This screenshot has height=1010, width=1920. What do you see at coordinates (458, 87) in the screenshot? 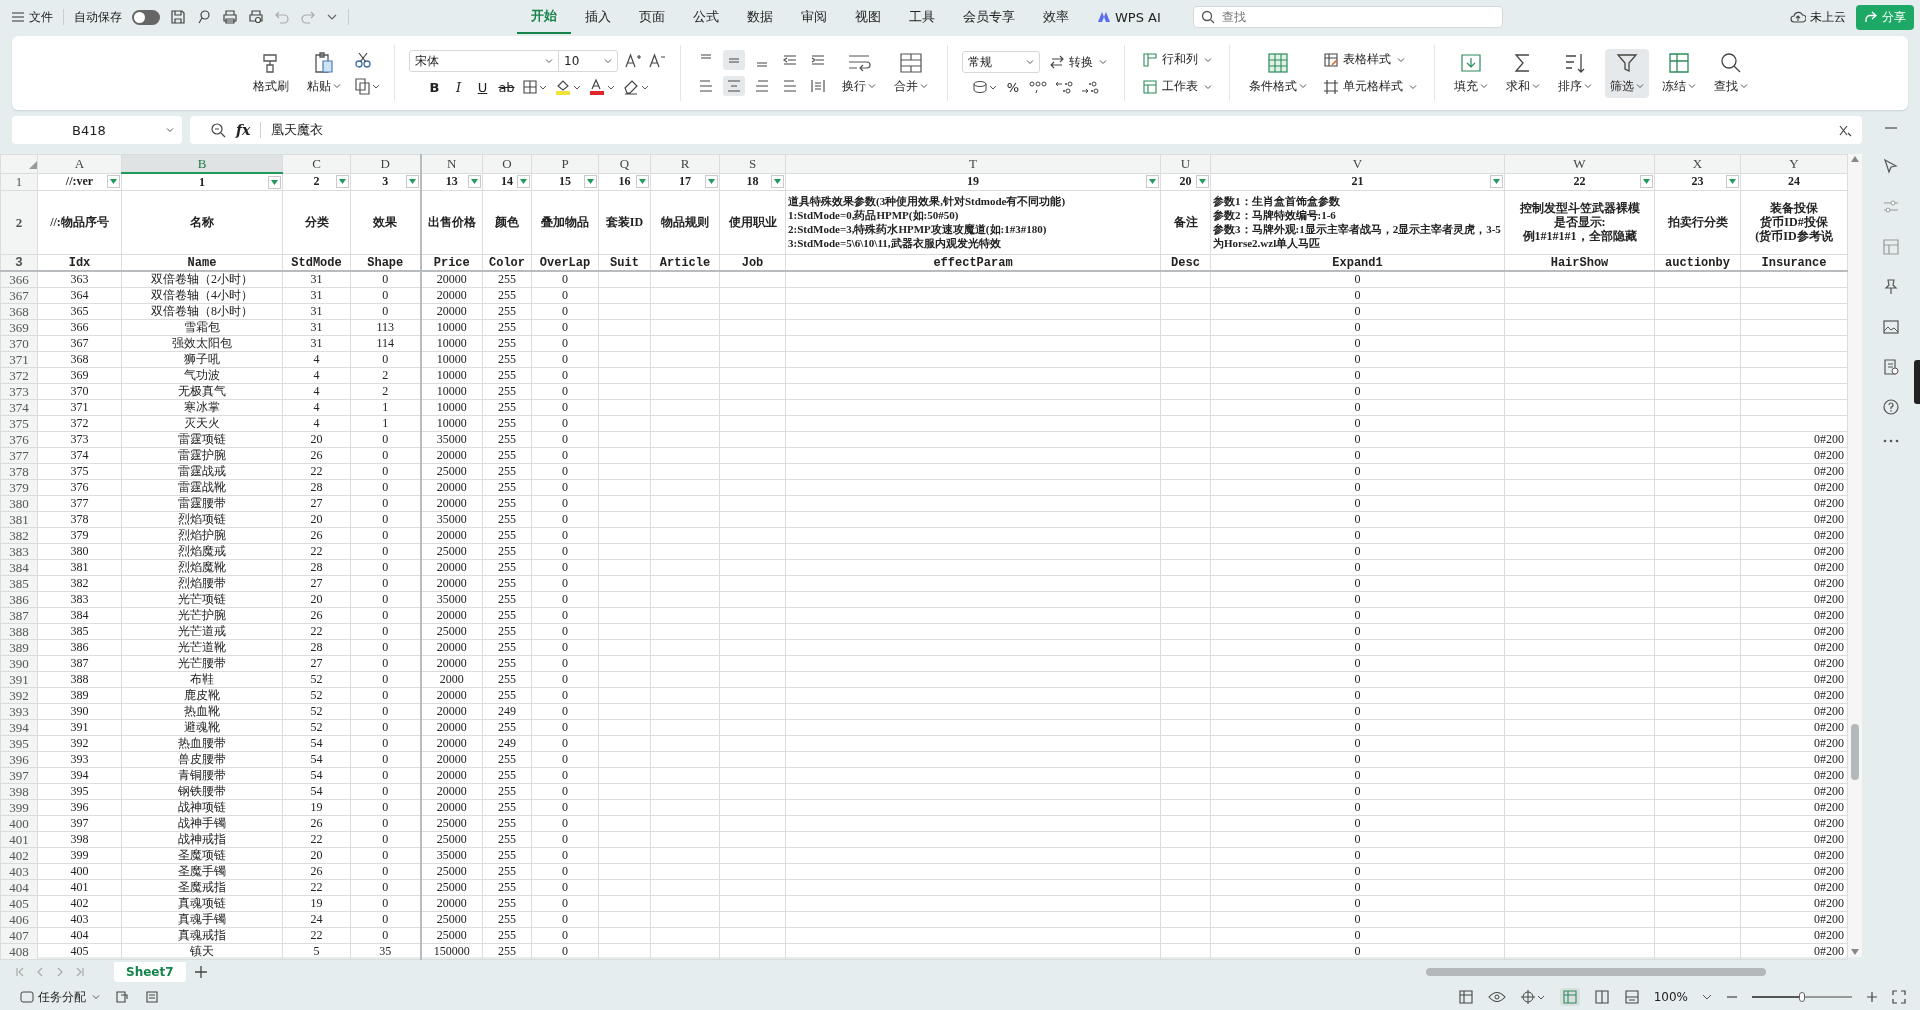
I see `italic-button: I` at bounding box center [458, 87].